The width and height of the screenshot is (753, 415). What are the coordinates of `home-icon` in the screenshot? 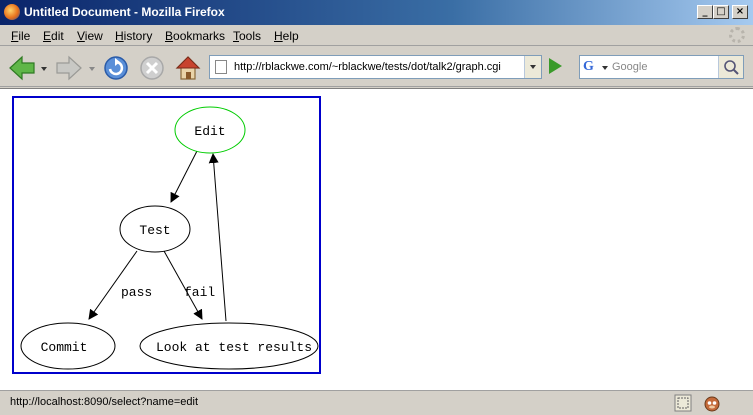 It's located at (188, 68).